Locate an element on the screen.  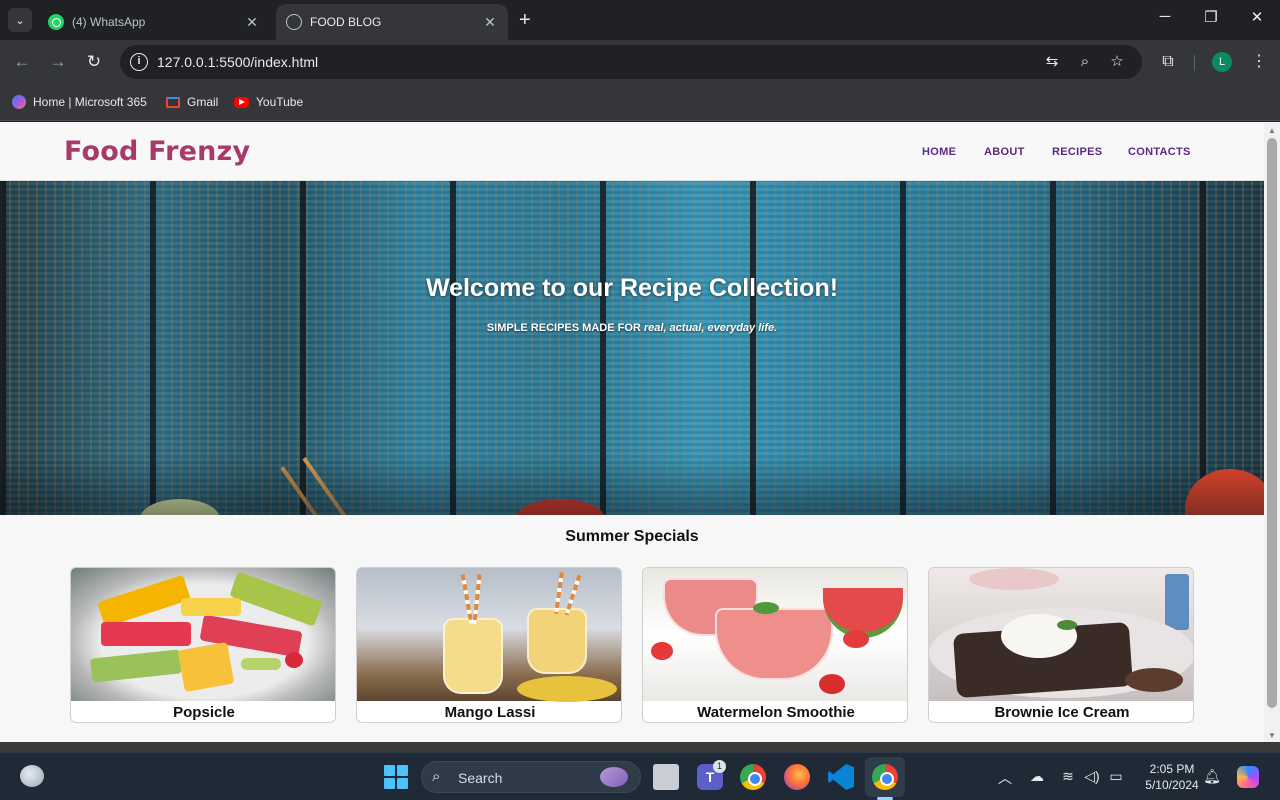
section-title: Summer Specials is located at coordinates (632, 536).